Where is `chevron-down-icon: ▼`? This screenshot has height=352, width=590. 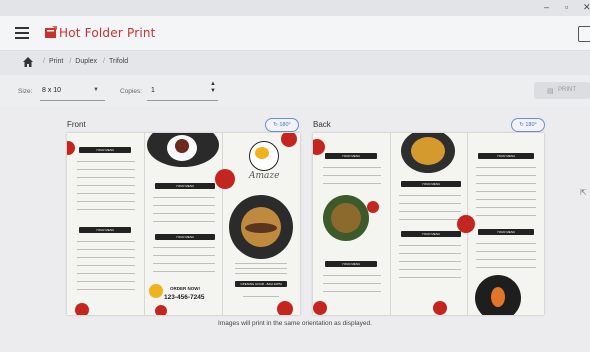 chevron-down-icon: ▼ is located at coordinates (96, 90).